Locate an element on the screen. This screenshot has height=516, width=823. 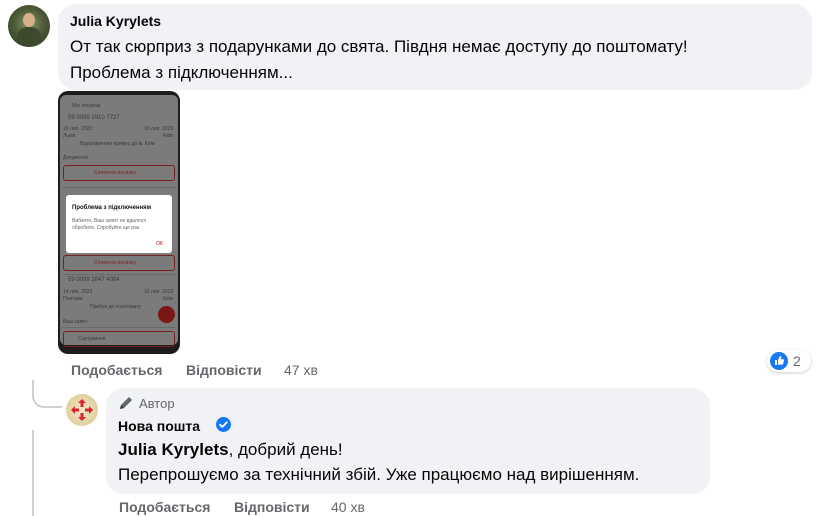
greeting-text: , добрий день! is located at coordinates (285, 449).